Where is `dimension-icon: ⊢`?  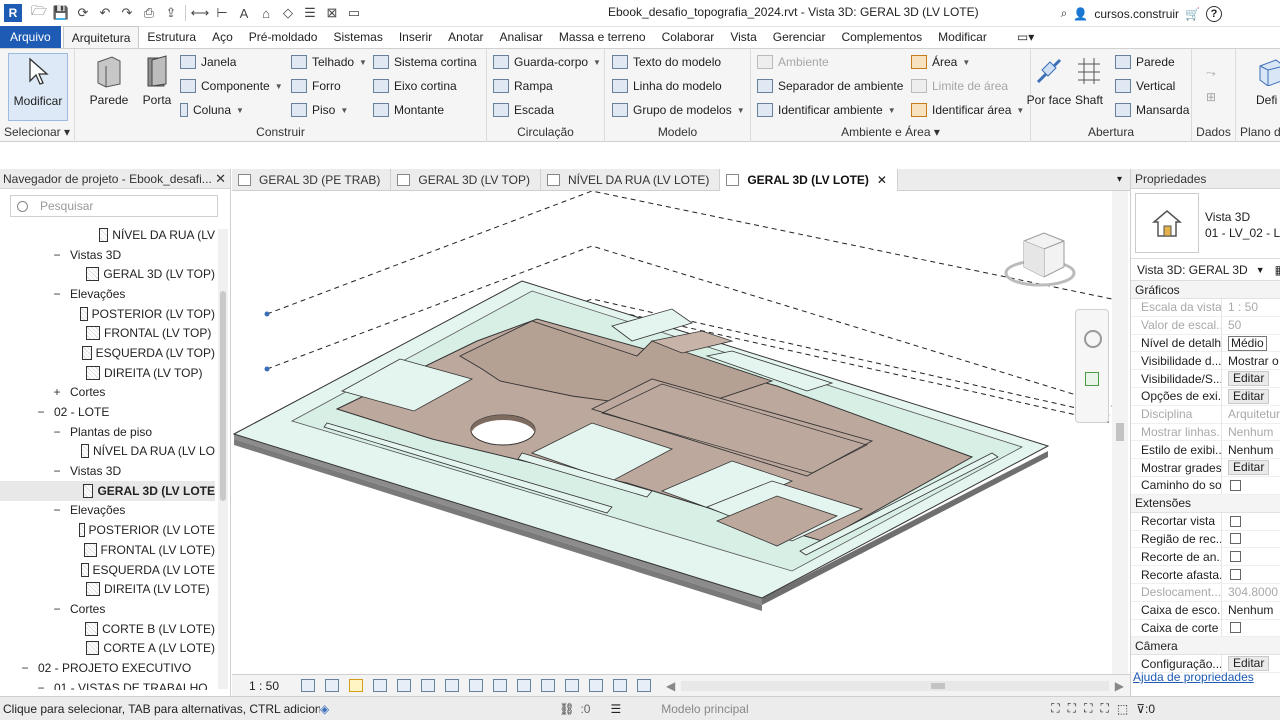 dimension-icon: ⊢ is located at coordinates (222, 13).